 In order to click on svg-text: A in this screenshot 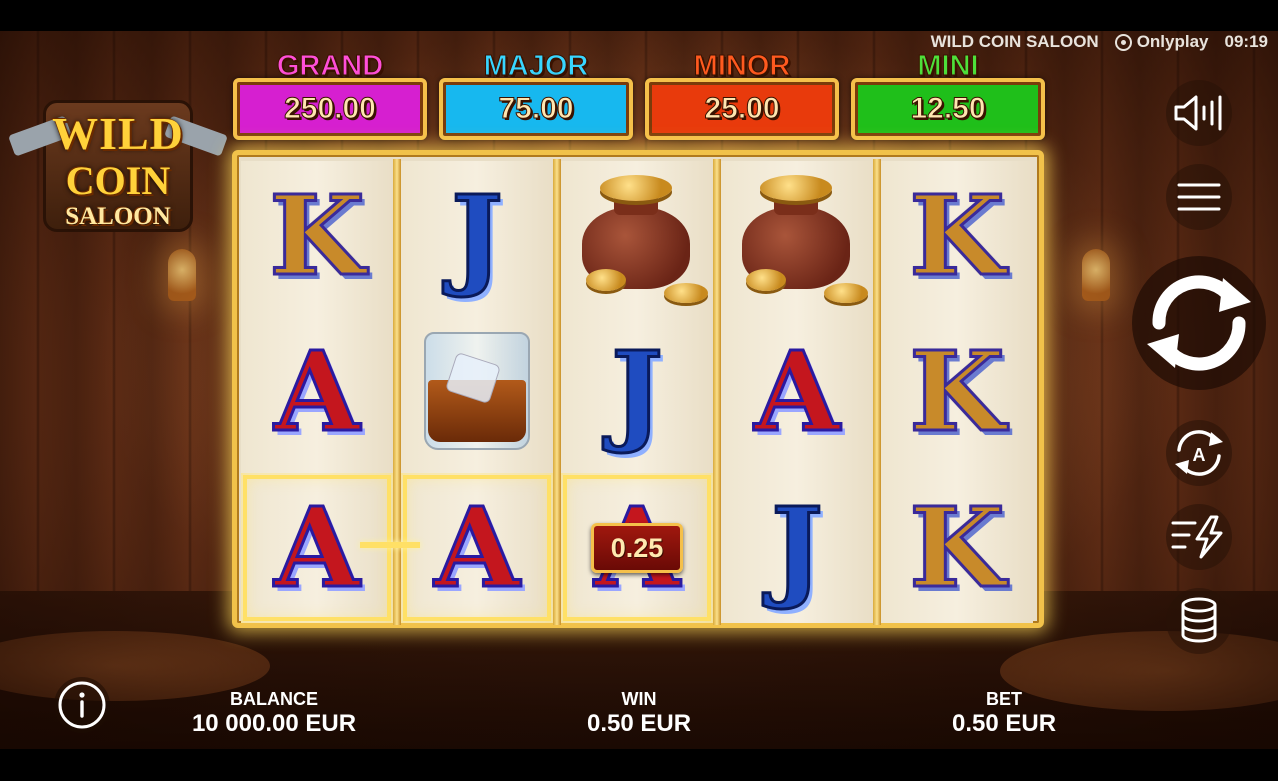, I will do `click(1199, 455)`.